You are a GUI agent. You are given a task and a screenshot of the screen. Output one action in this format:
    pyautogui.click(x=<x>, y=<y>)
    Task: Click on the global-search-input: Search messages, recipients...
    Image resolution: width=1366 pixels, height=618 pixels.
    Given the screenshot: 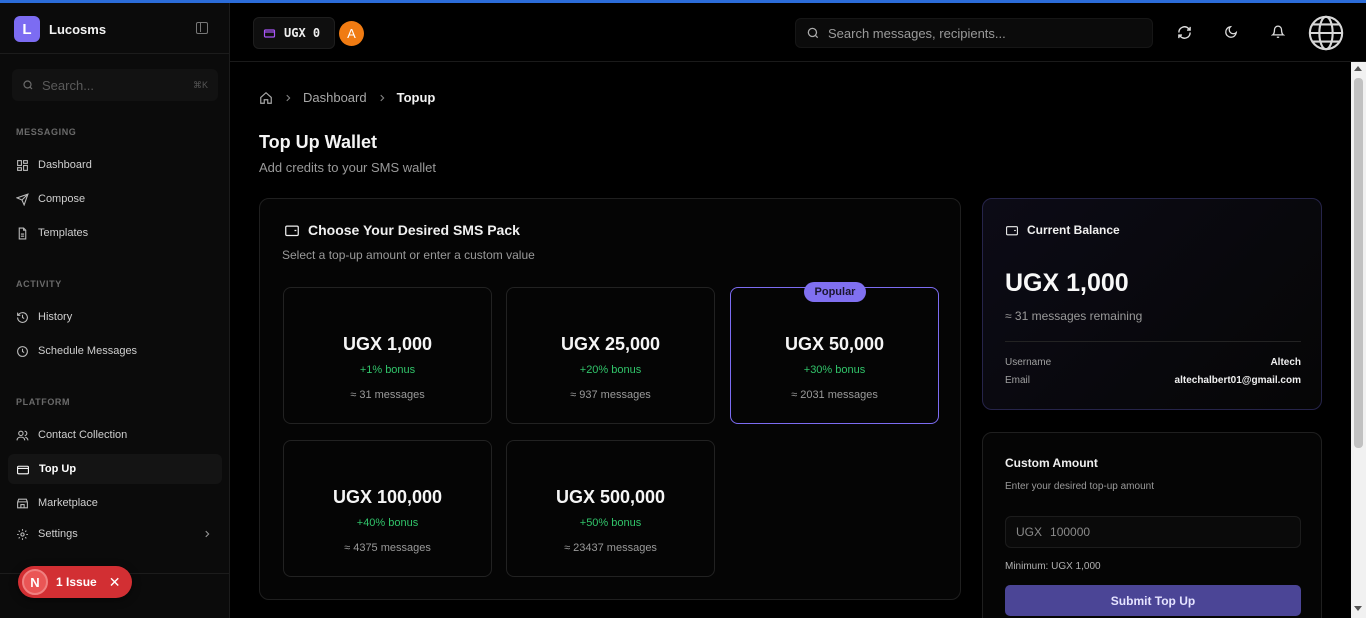 What is the action you would take?
    pyautogui.click(x=917, y=33)
    